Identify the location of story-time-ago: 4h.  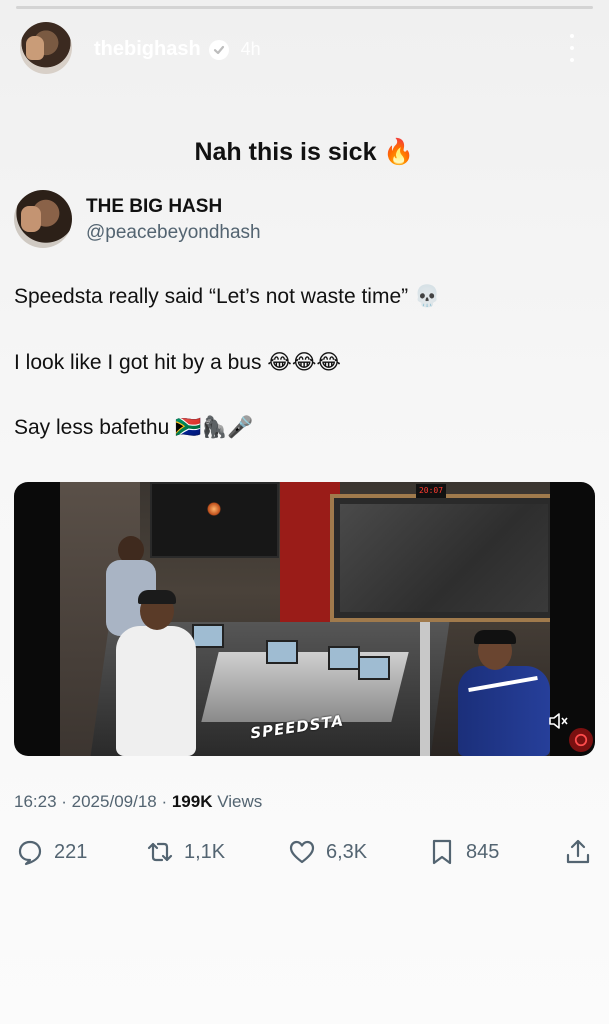
(250, 49).